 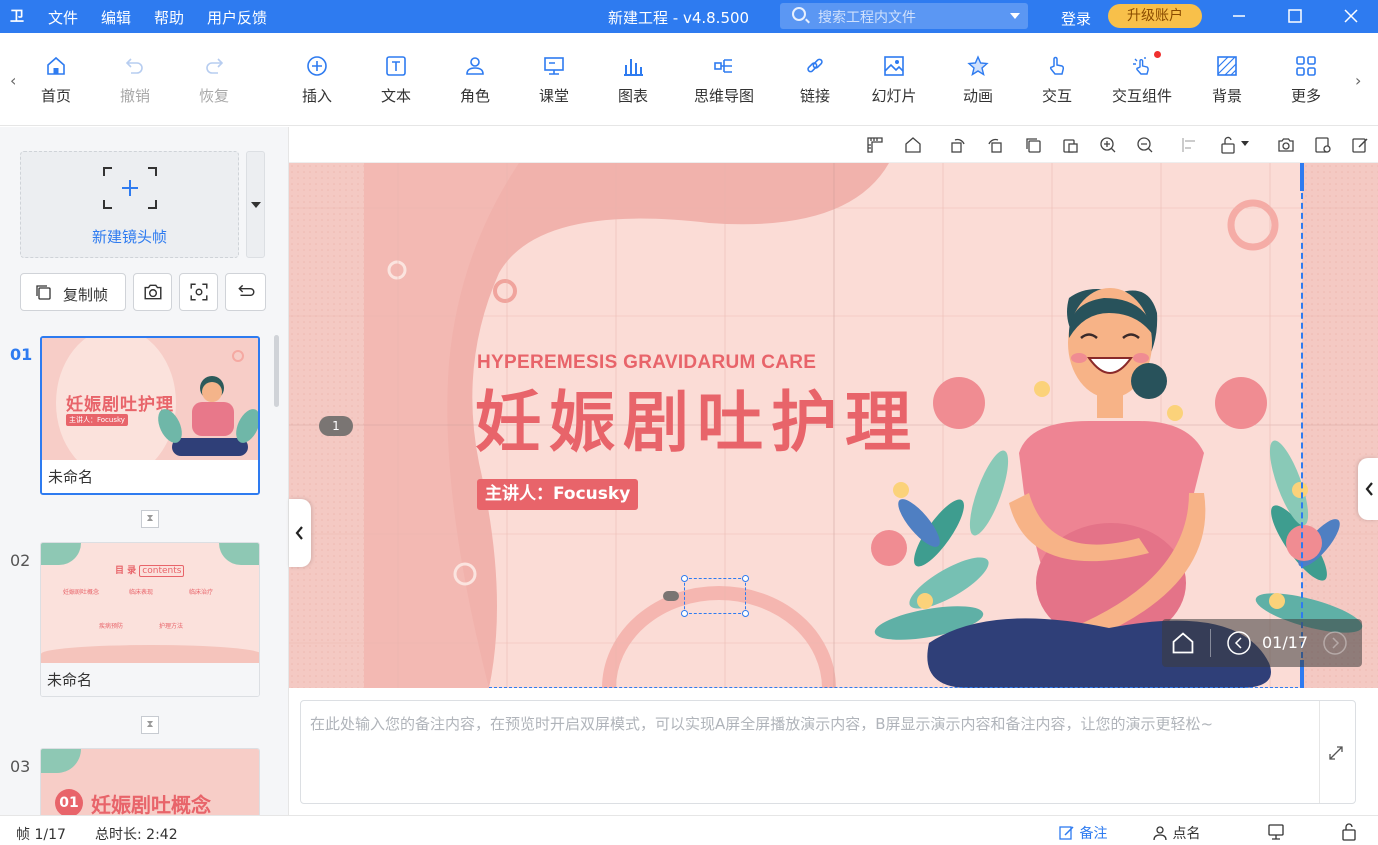 I want to click on toolbar-home: 首页, so click(x=56, y=80).